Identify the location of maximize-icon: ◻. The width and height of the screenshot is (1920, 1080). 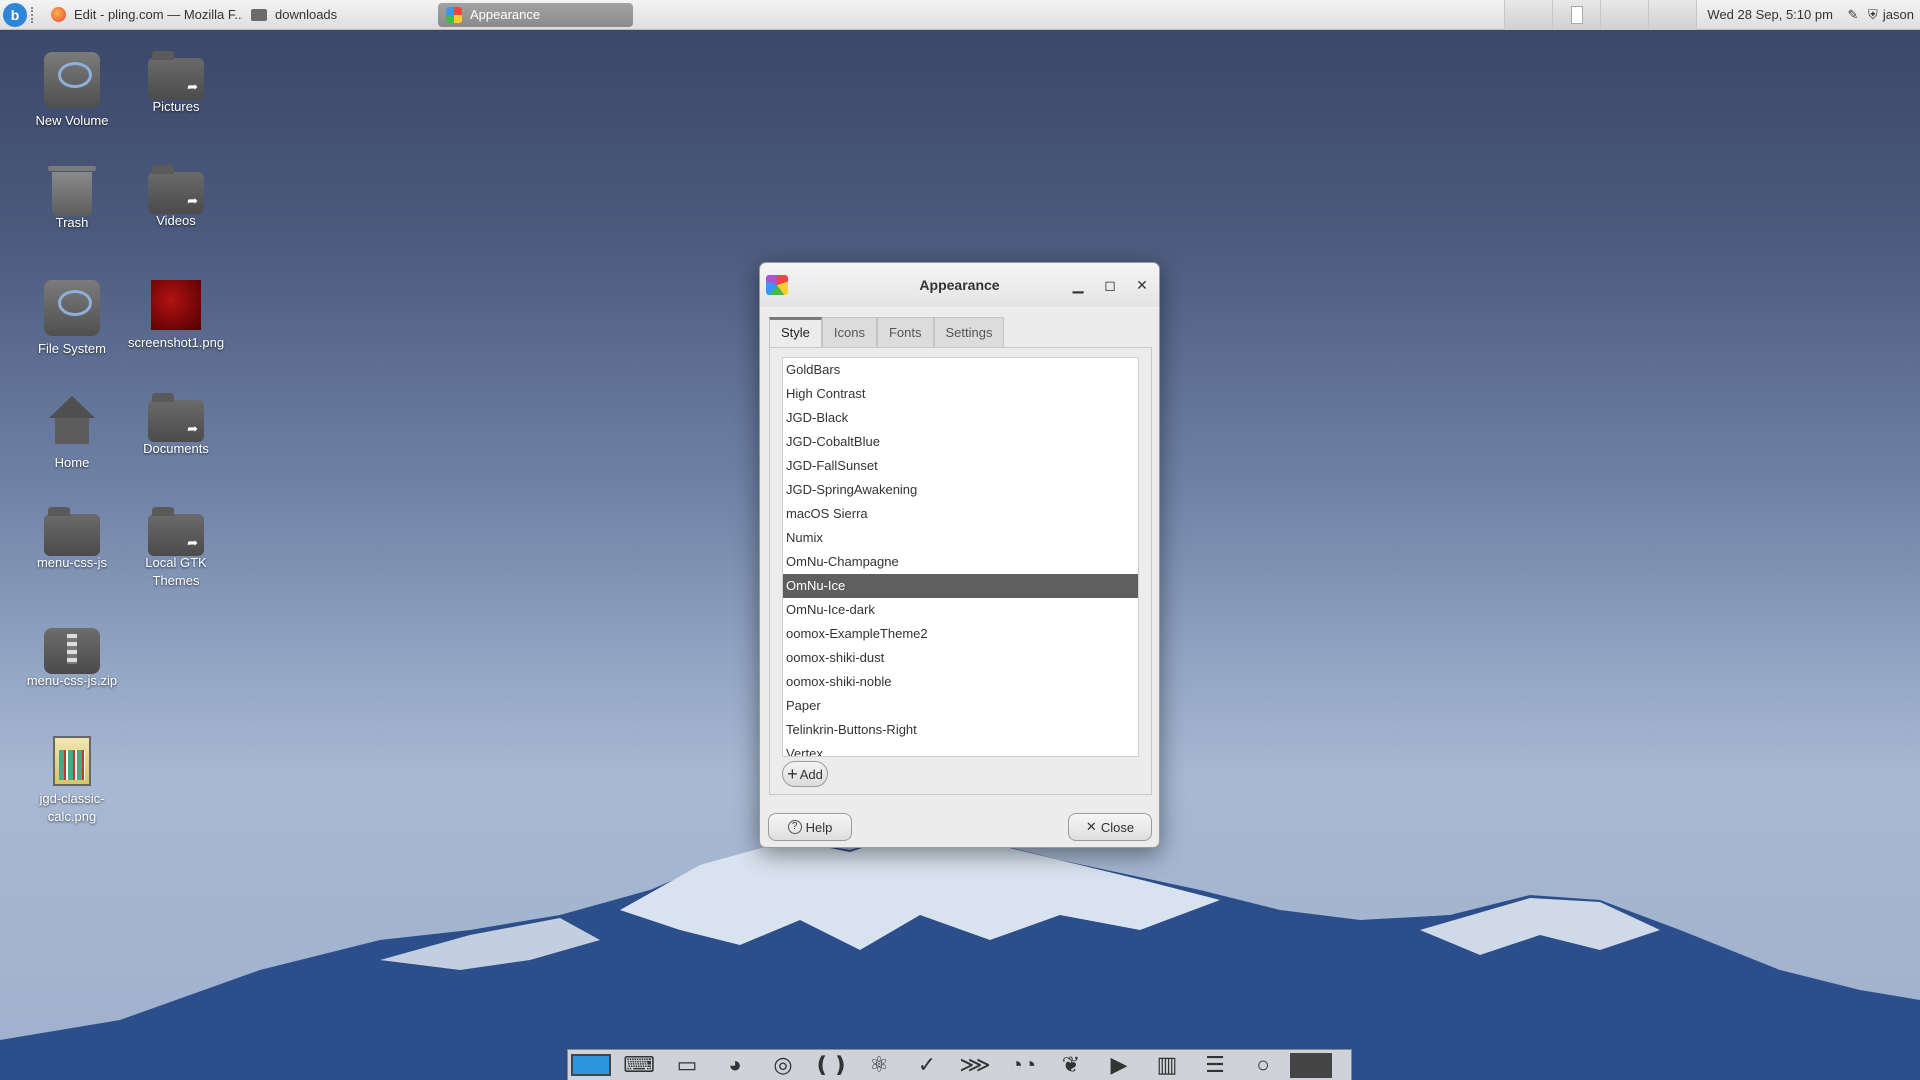
(1110, 285).